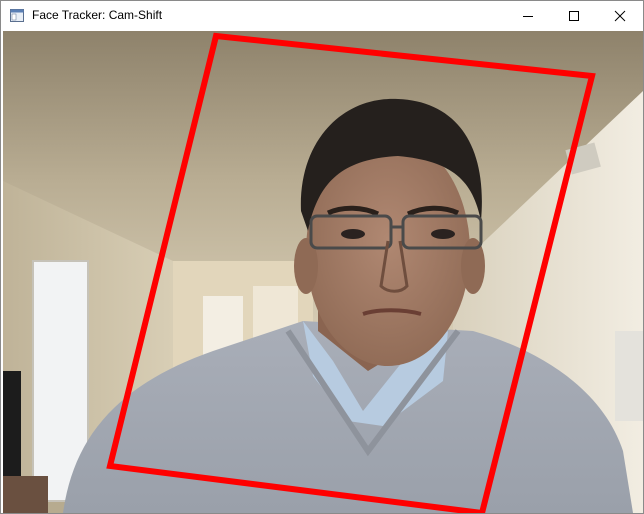  I want to click on maximize-button, so click(574, 16).